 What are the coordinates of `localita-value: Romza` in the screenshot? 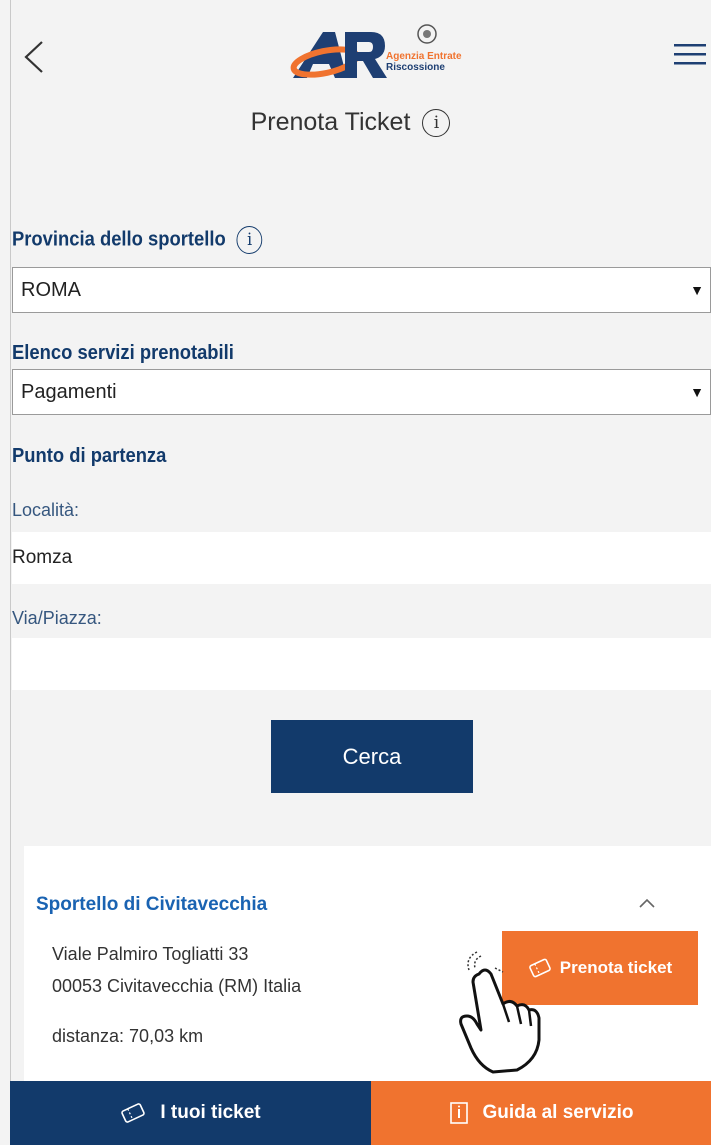 It's located at (42, 557).